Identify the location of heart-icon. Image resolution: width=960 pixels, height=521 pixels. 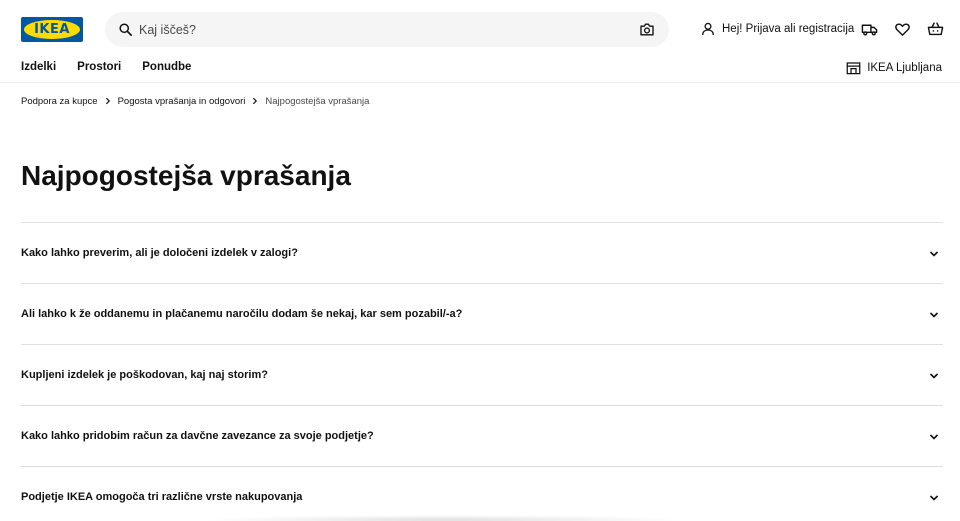
(902, 29).